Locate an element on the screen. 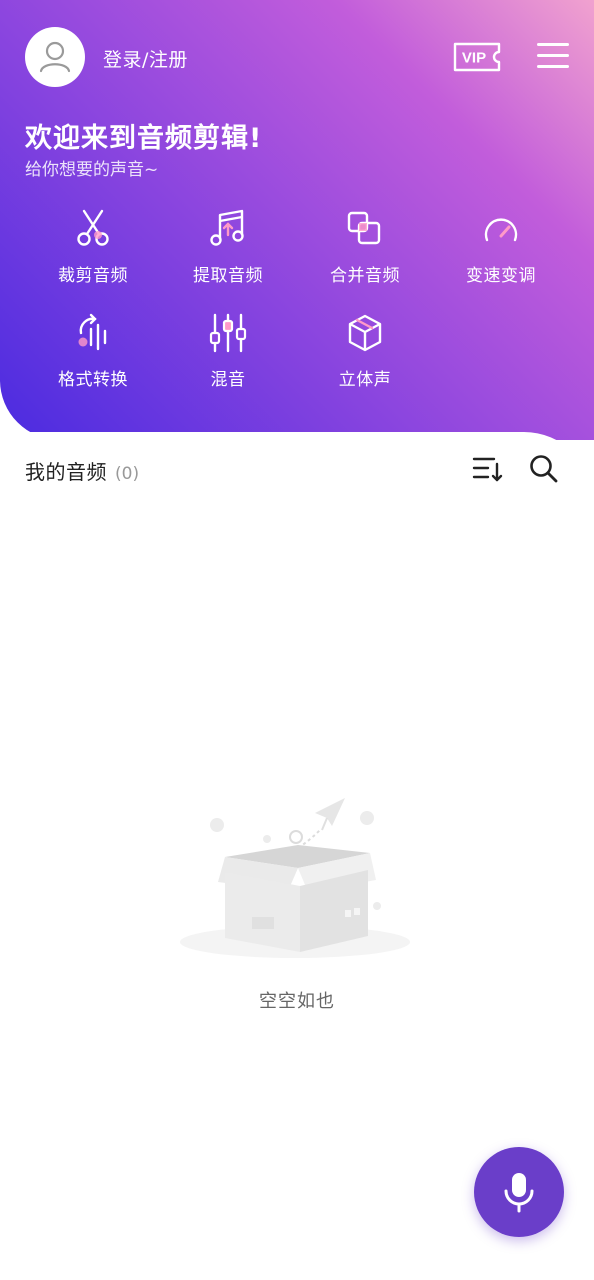 This screenshot has width=594, height=1280. tool-cut-audio: 裁剪音频 is located at coordinates (93, 246).